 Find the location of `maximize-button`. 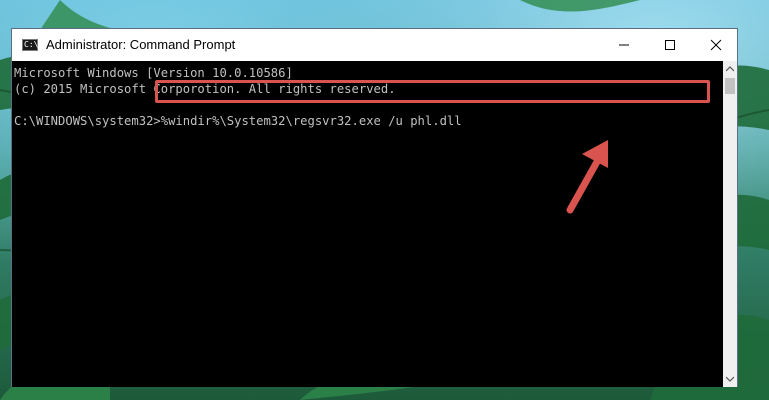

maximize-button is located at coordinates (670, 44).